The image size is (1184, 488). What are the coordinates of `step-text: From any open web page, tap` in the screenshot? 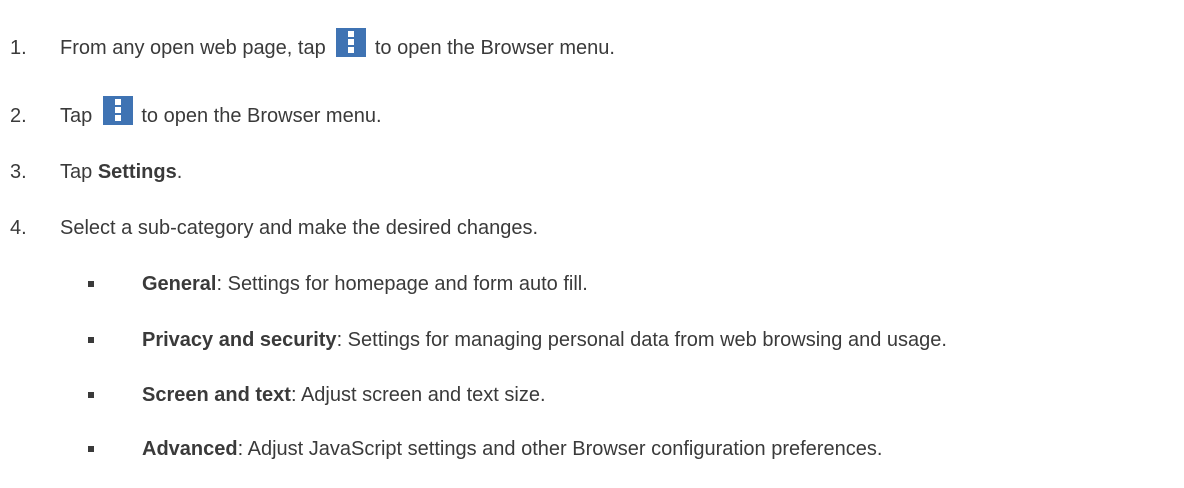 It's located at (196, 47).